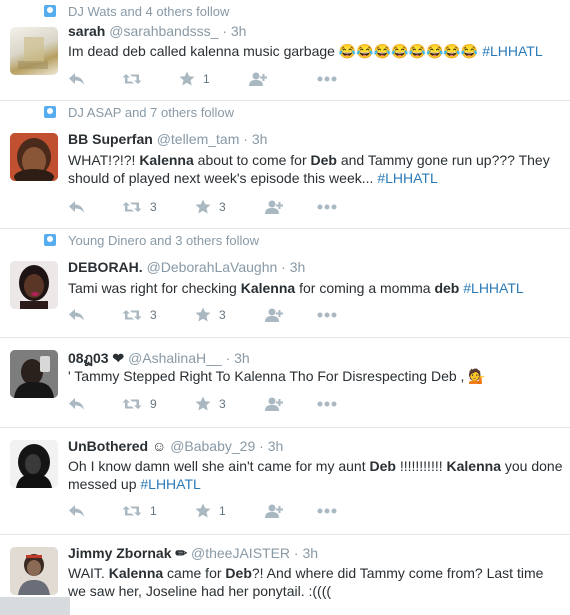 Image resolution: width=570 pixels, height=615 pixels. What do you see at coordinates (110, 139) in the screenshot?
I see `display-name: BB Superfan` at bounding box center [110, 139].